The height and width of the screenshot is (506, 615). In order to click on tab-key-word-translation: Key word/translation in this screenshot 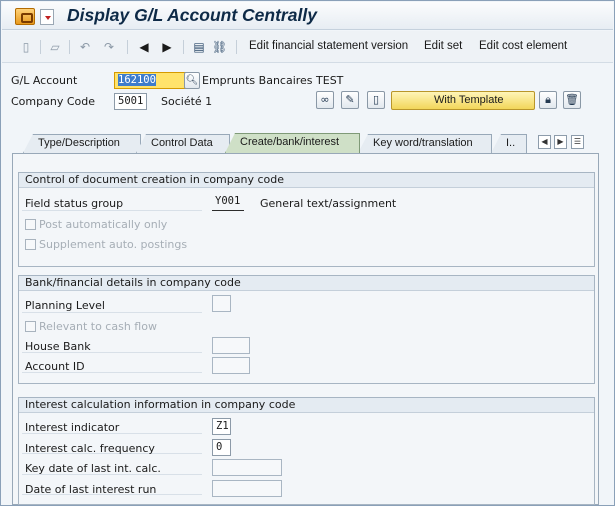, I will do `click(425, 143)`.